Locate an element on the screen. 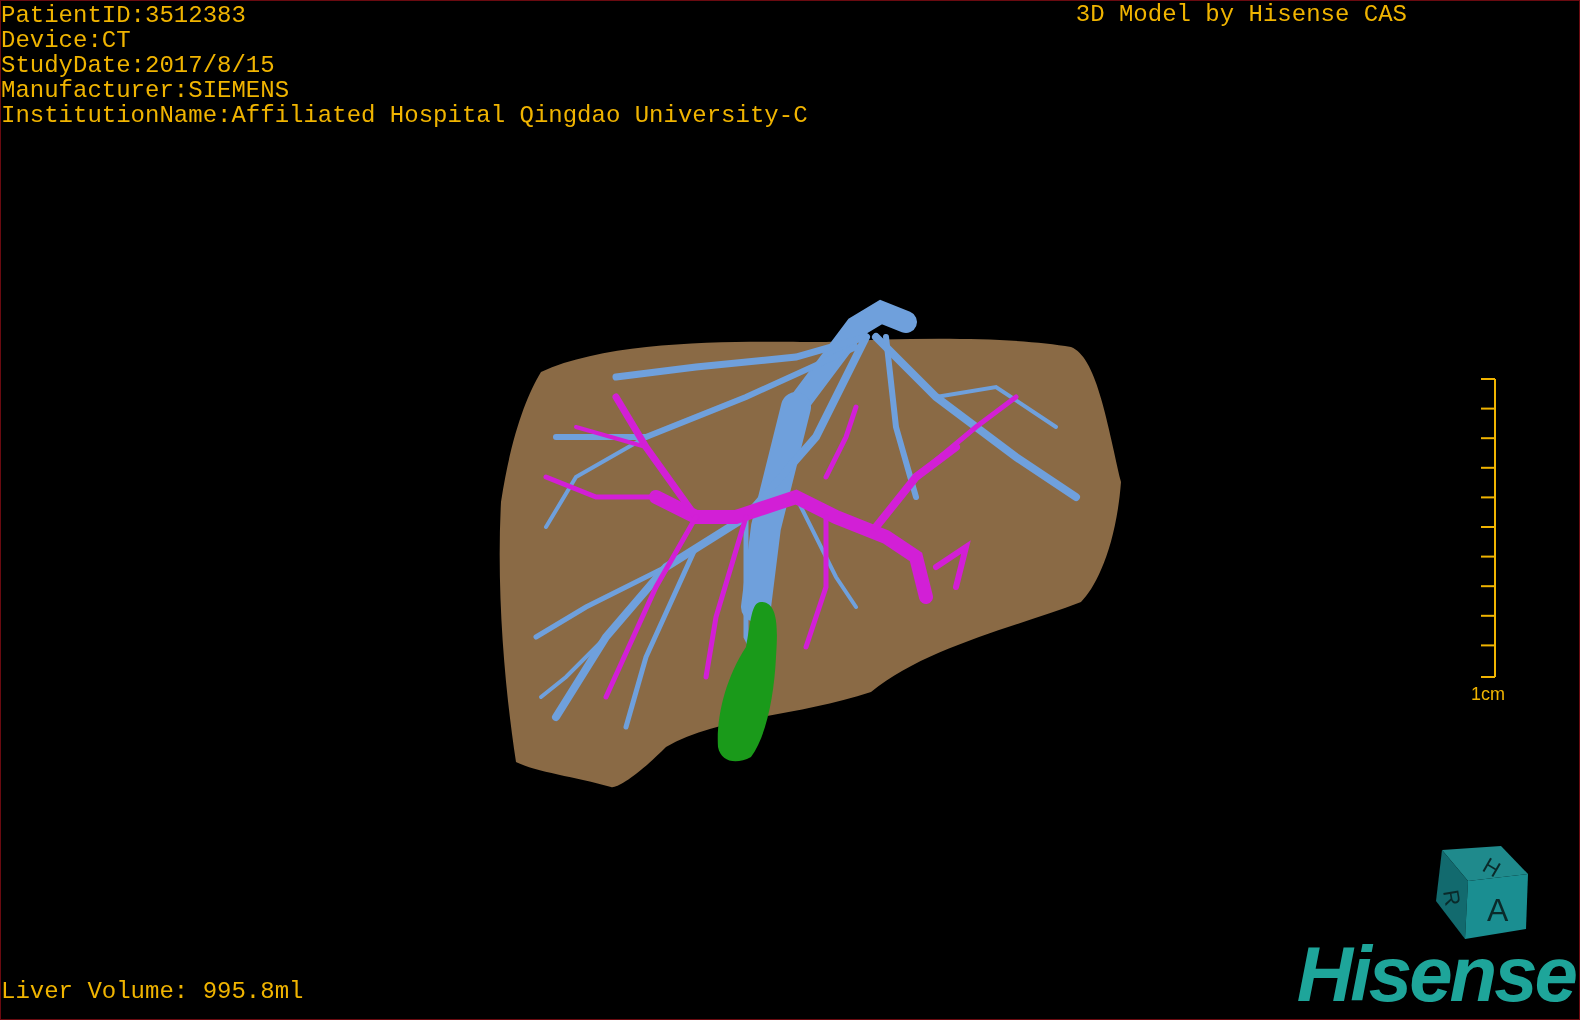  study-info-text: PatientID:3512383 is located at coordinates (124, 15).